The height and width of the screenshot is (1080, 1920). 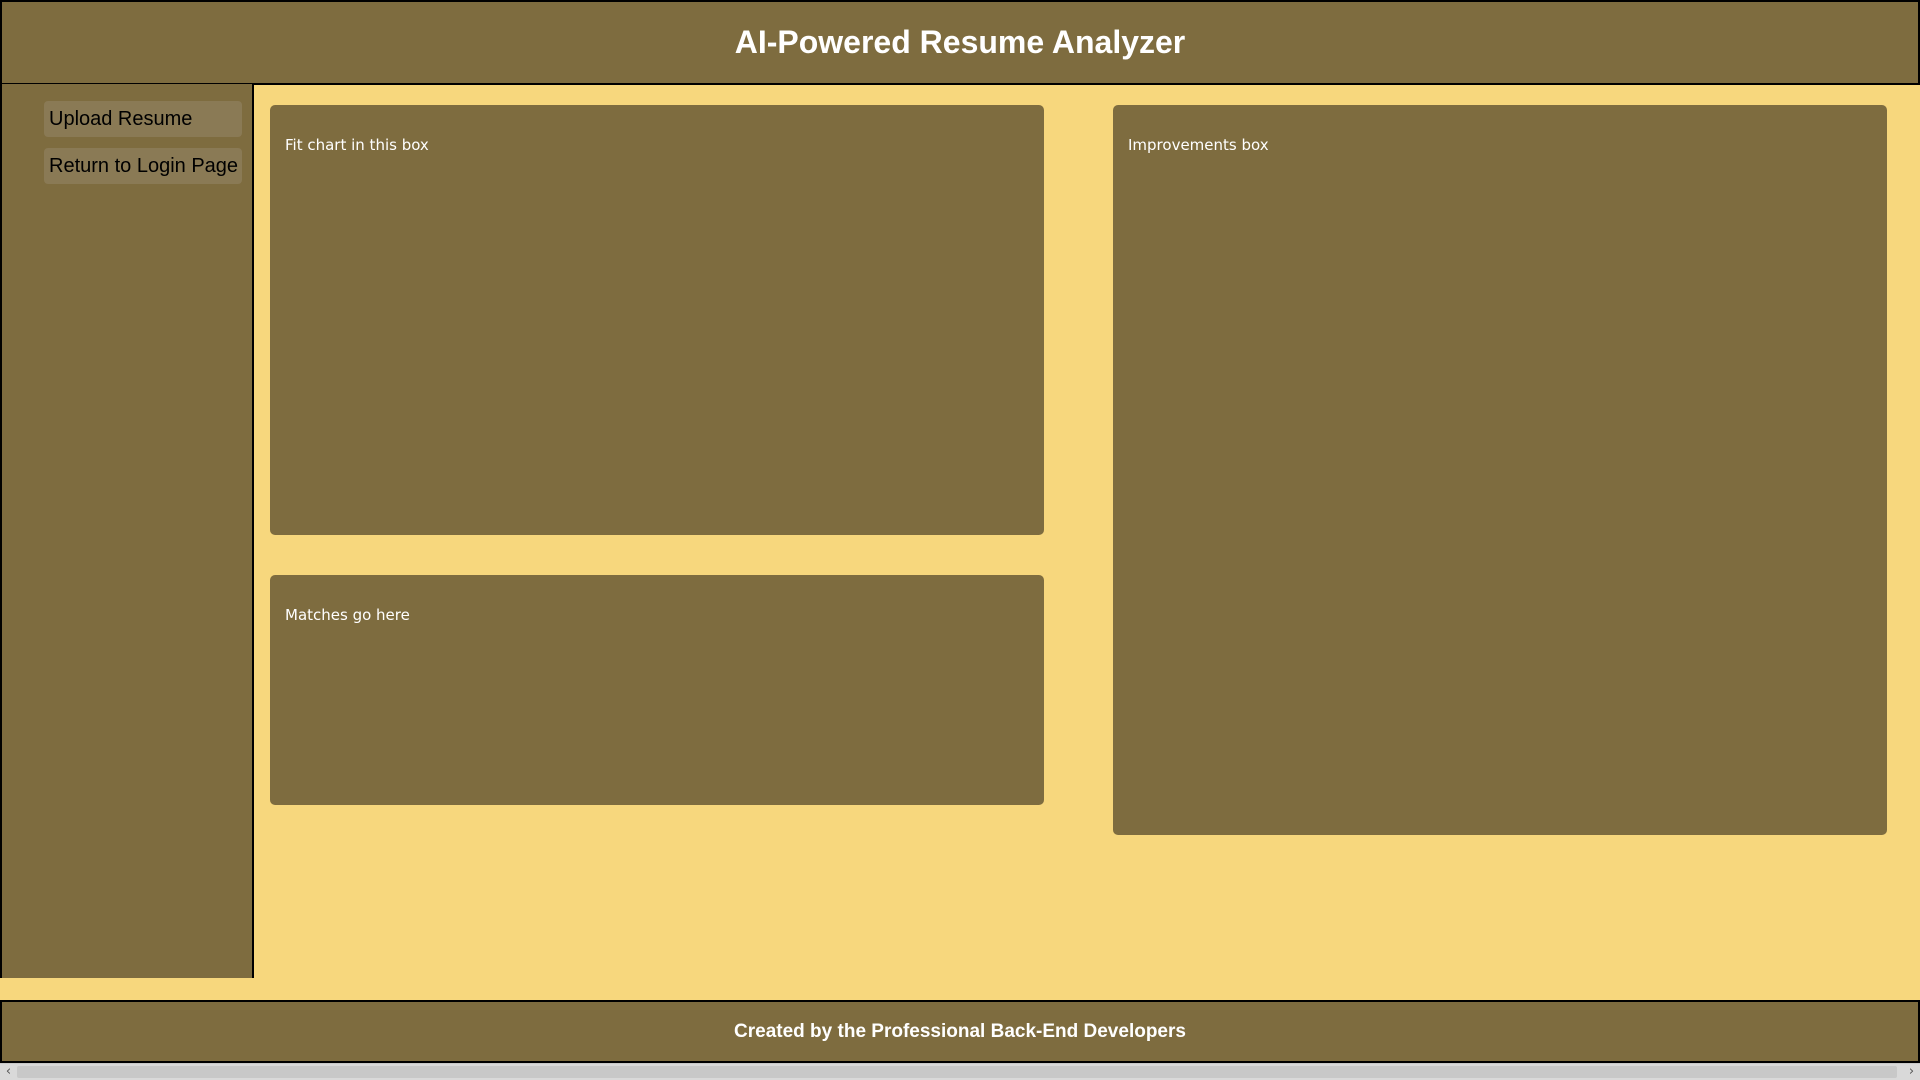 What do you see at coordinates (1198, 145) in the screenshot?
I see `improvements-label: Improvements box` at bounding box center [1198, 145].